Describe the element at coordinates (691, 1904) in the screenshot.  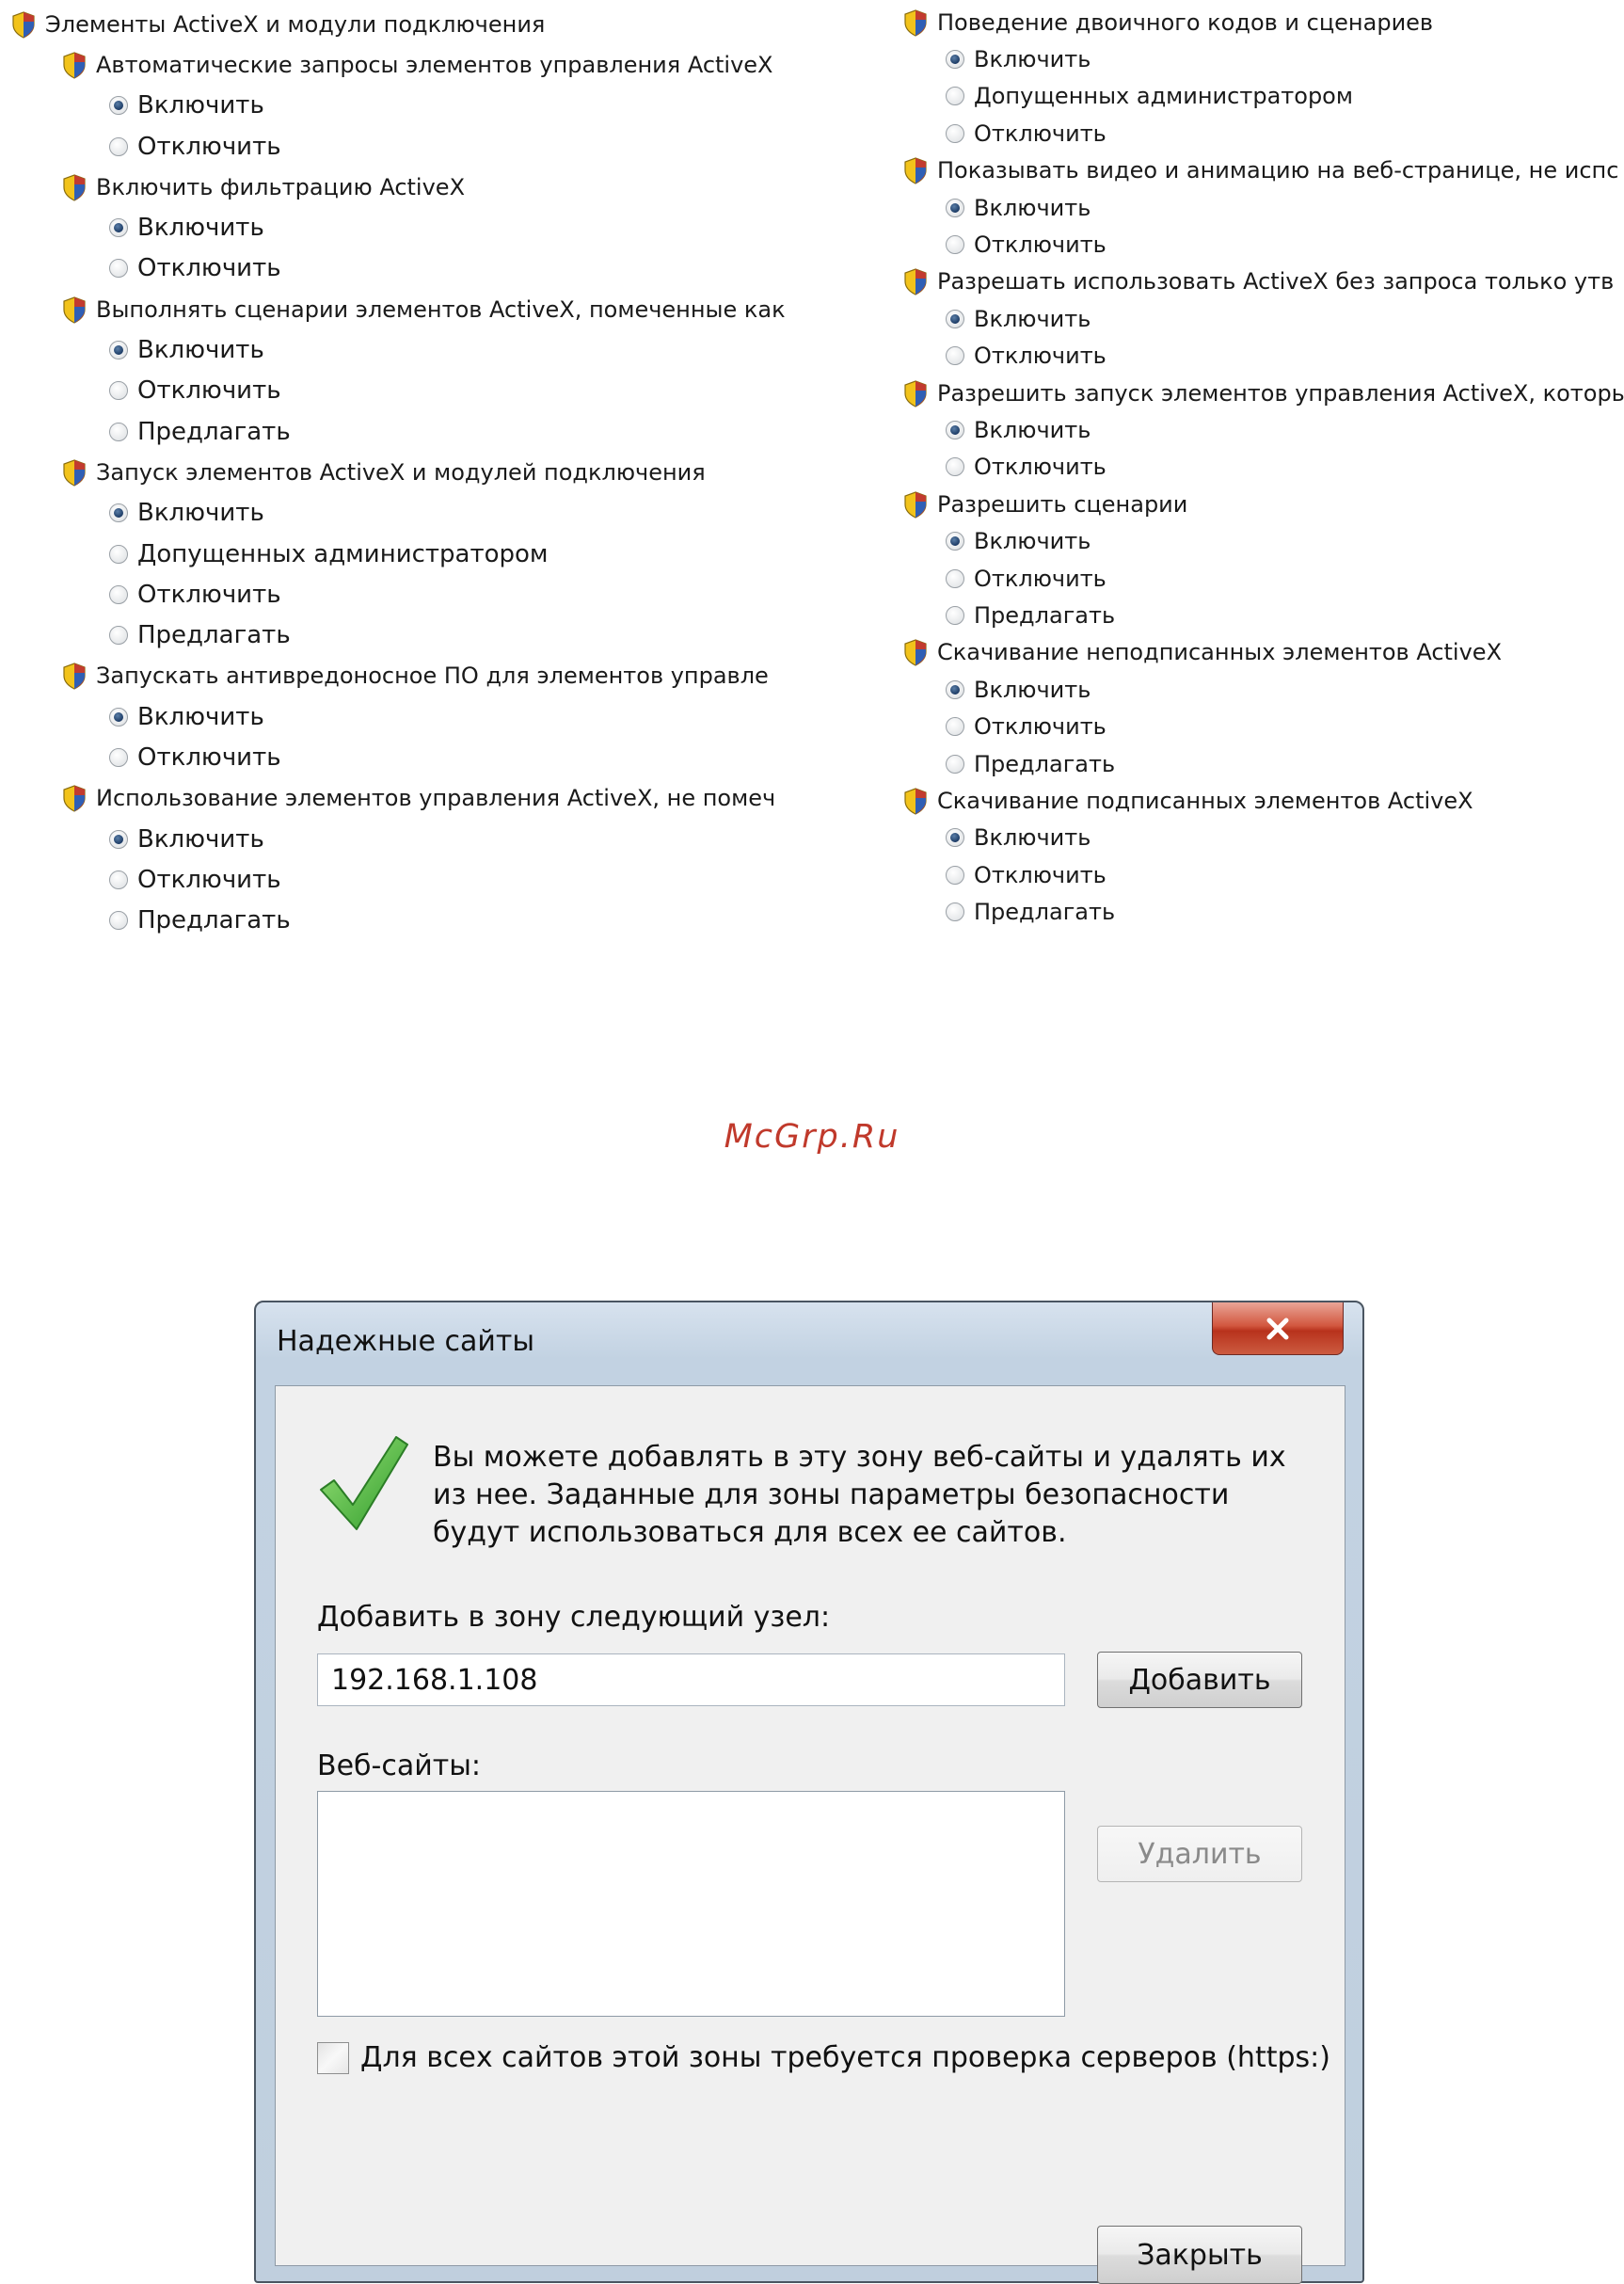
I see `websites-list` at that location.